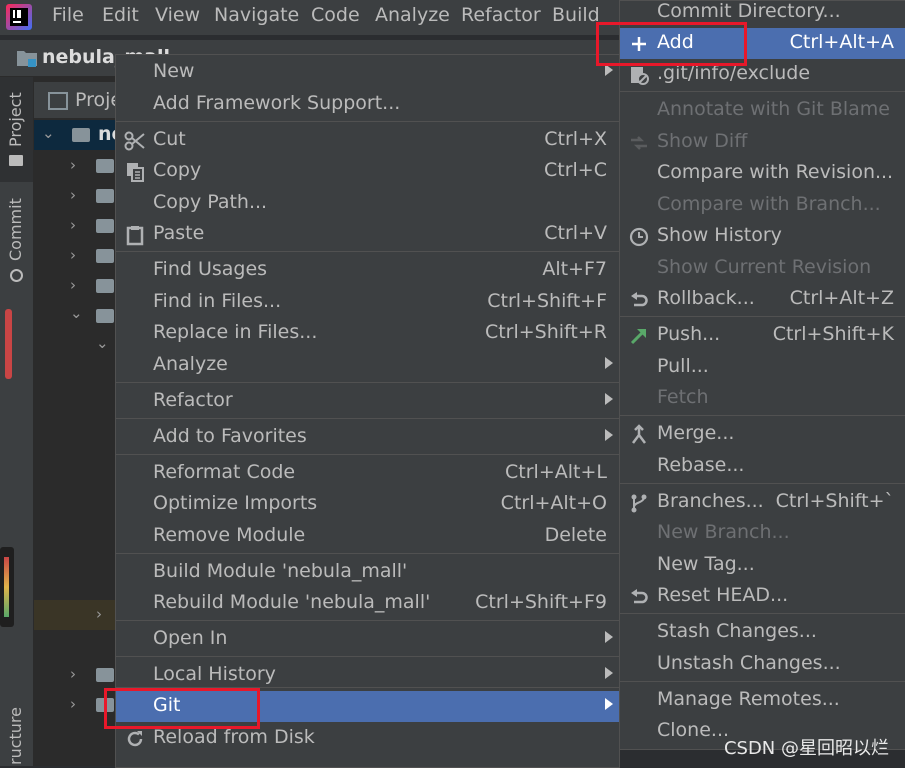 This screenshot has width=905, height=768. What do you see at coordinates (367, 639) in the screenshot?
I see `context-menu-item-open-in: Open In` at bounding box center [367, 639].